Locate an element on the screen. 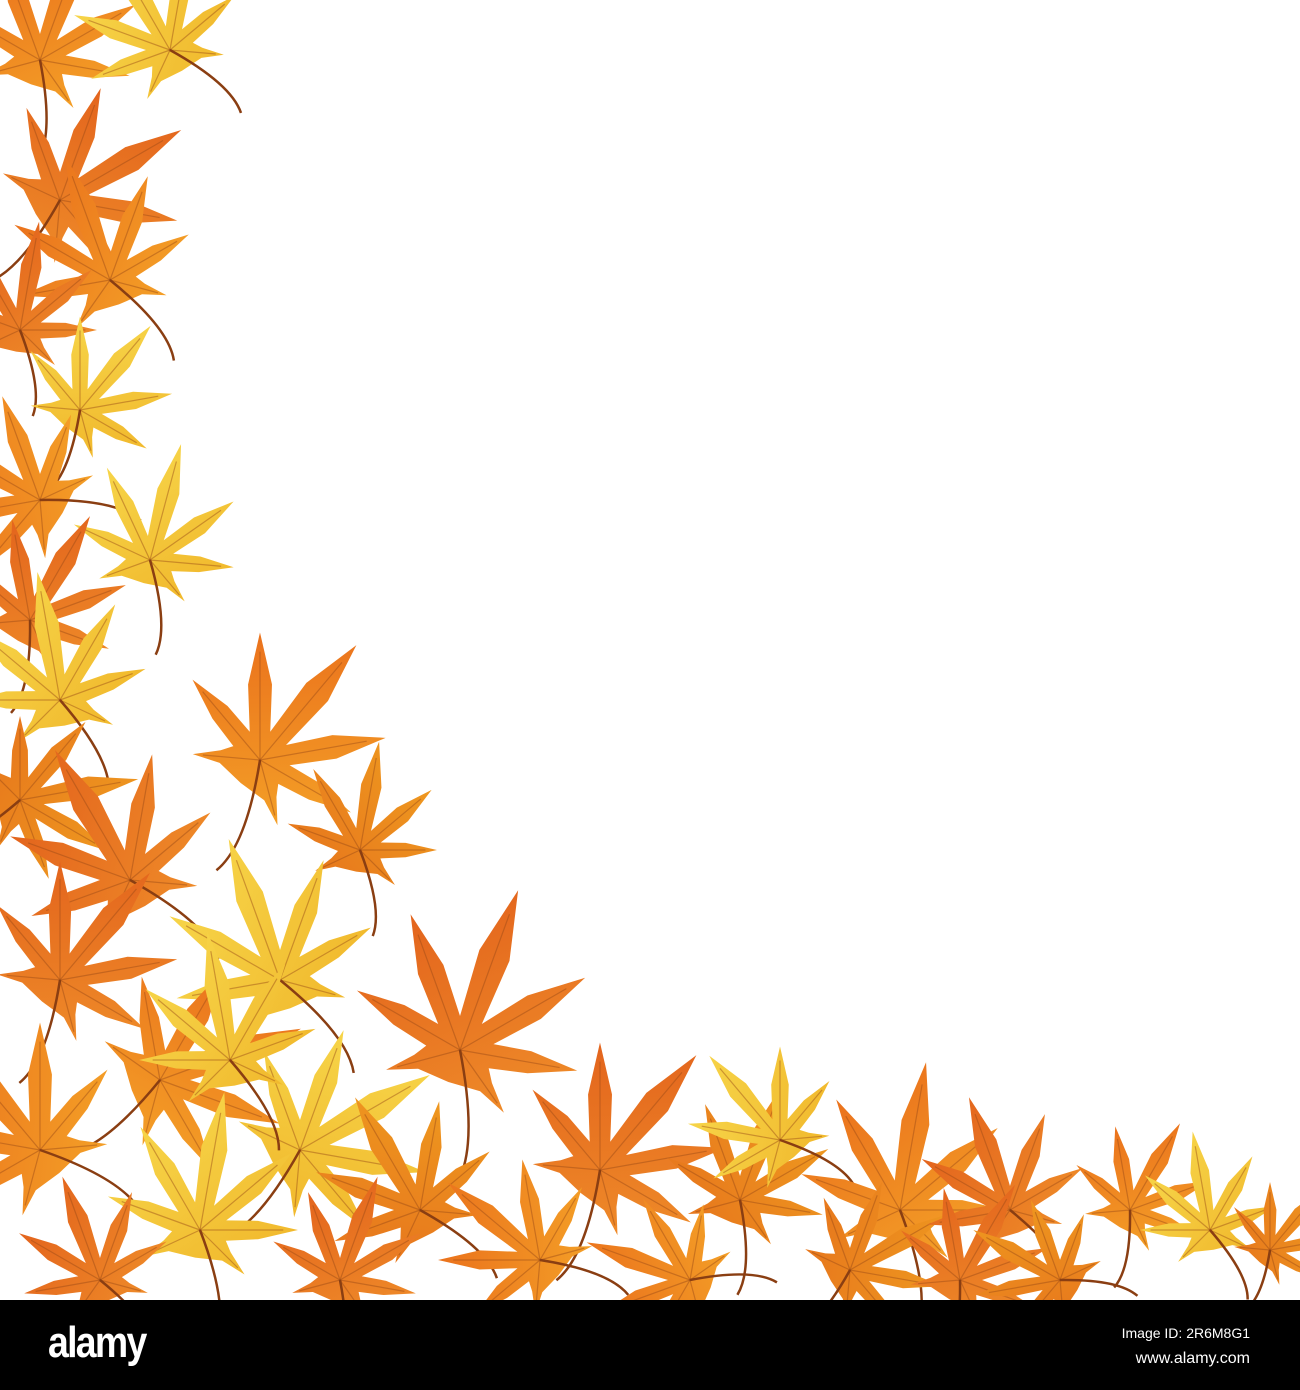 This screenshot has height=1390, width=1300. website-label: www.alamy.com is located at coordinates (1192, 1358).